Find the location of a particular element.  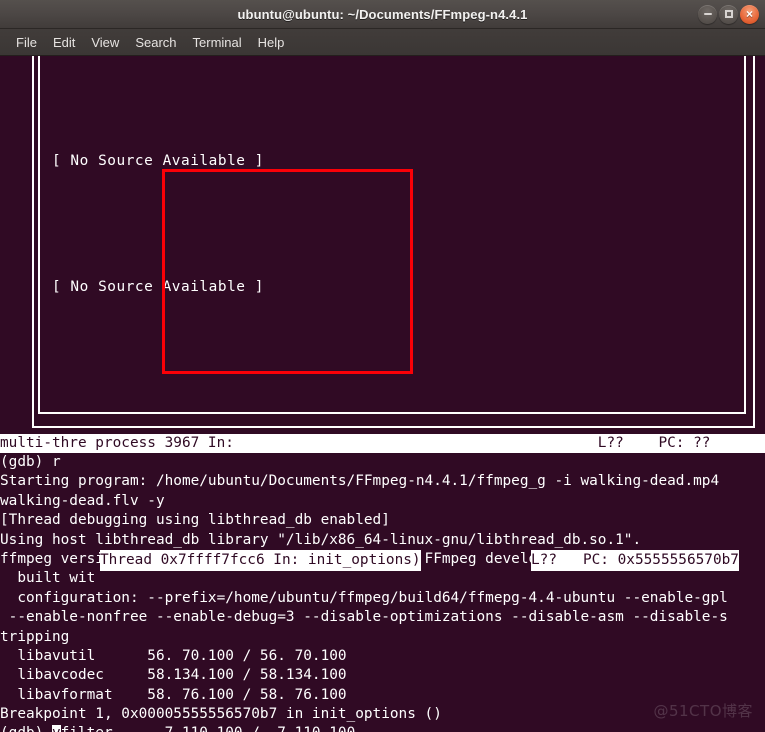

menu-item-terminal: Terminal is located at coordinates (217, 42).